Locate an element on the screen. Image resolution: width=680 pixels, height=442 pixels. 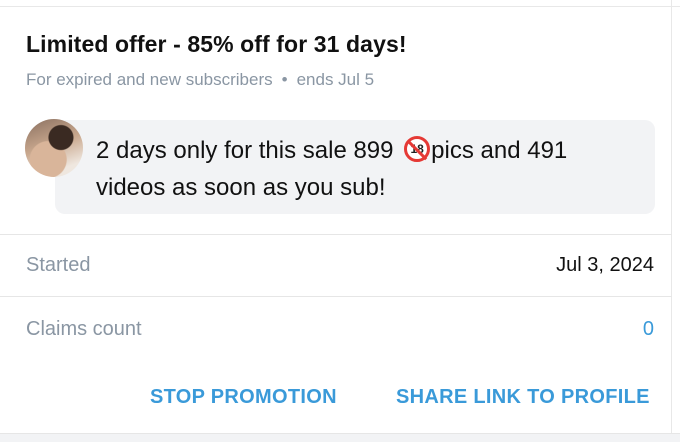
right-divider is located at coordinates (671, 221).